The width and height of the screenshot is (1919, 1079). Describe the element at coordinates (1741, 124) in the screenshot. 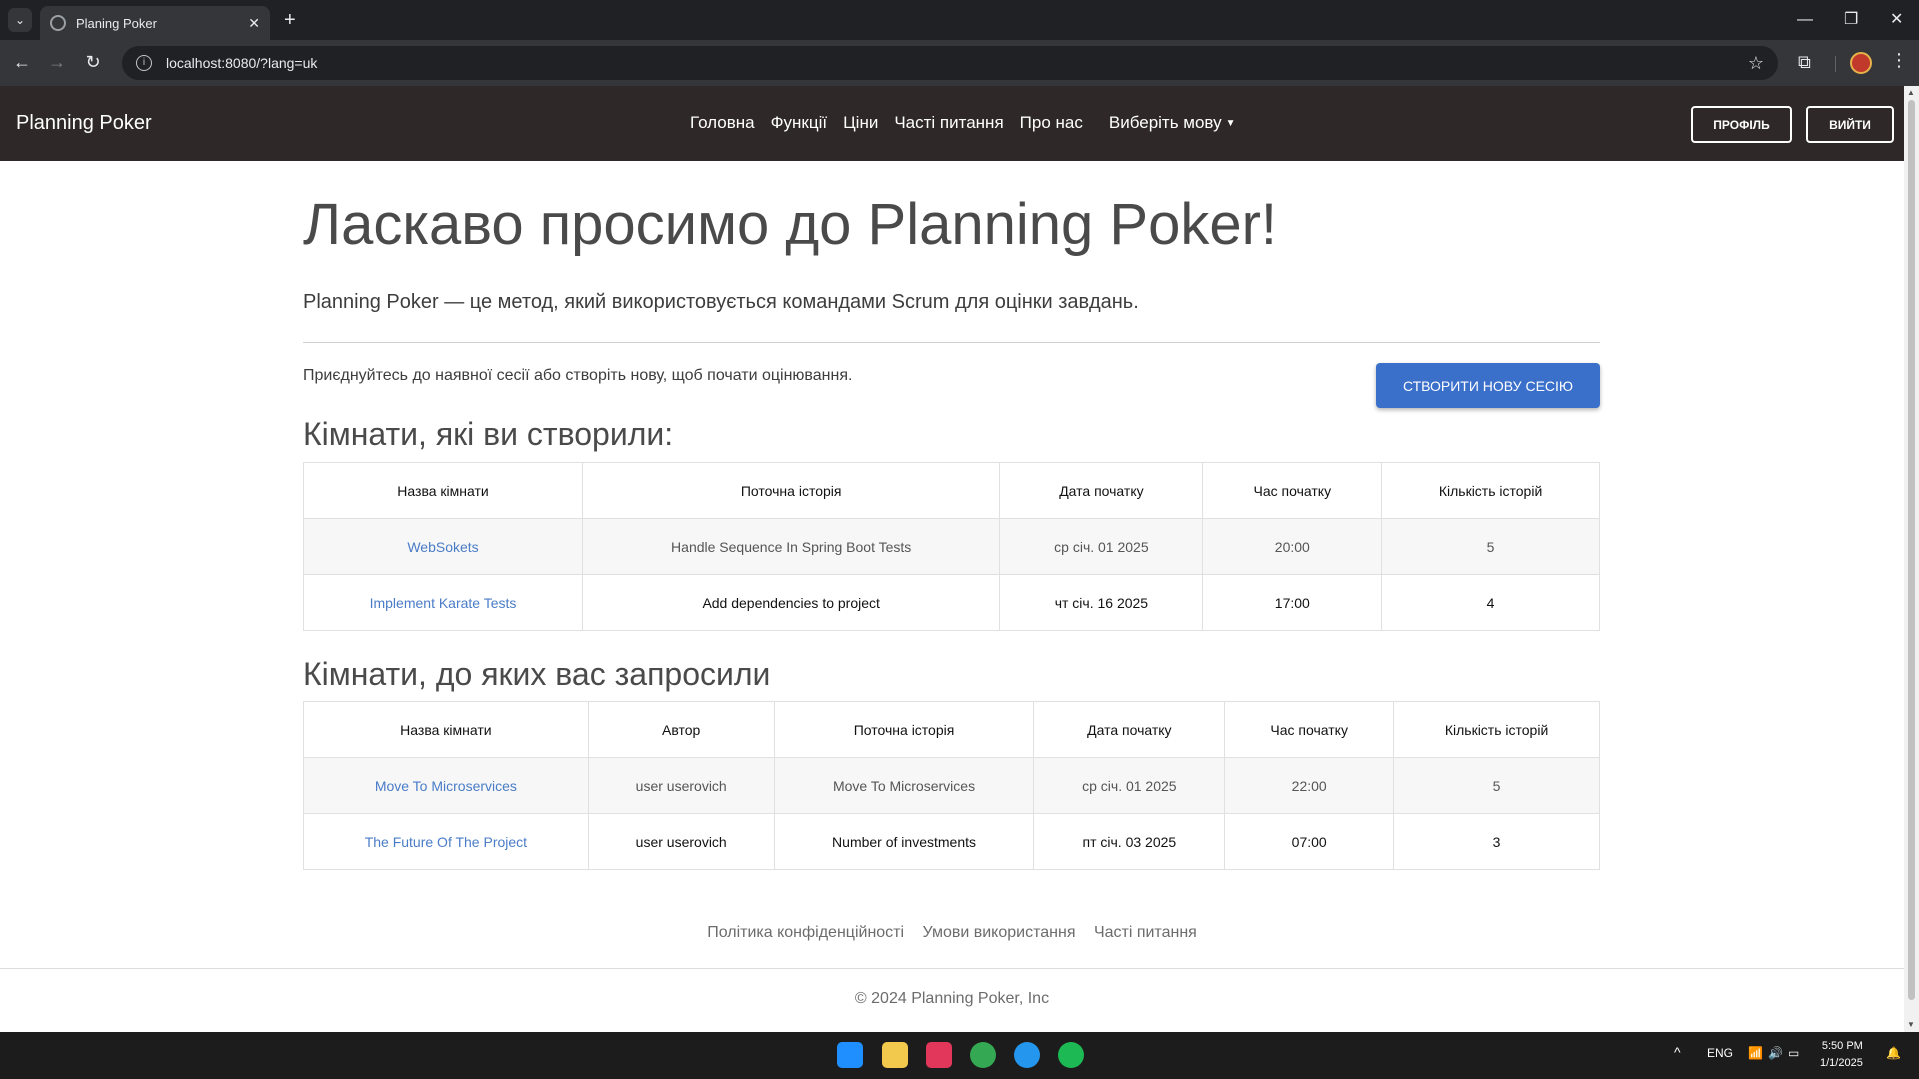

I see `profile-button: Профіль` at that location.